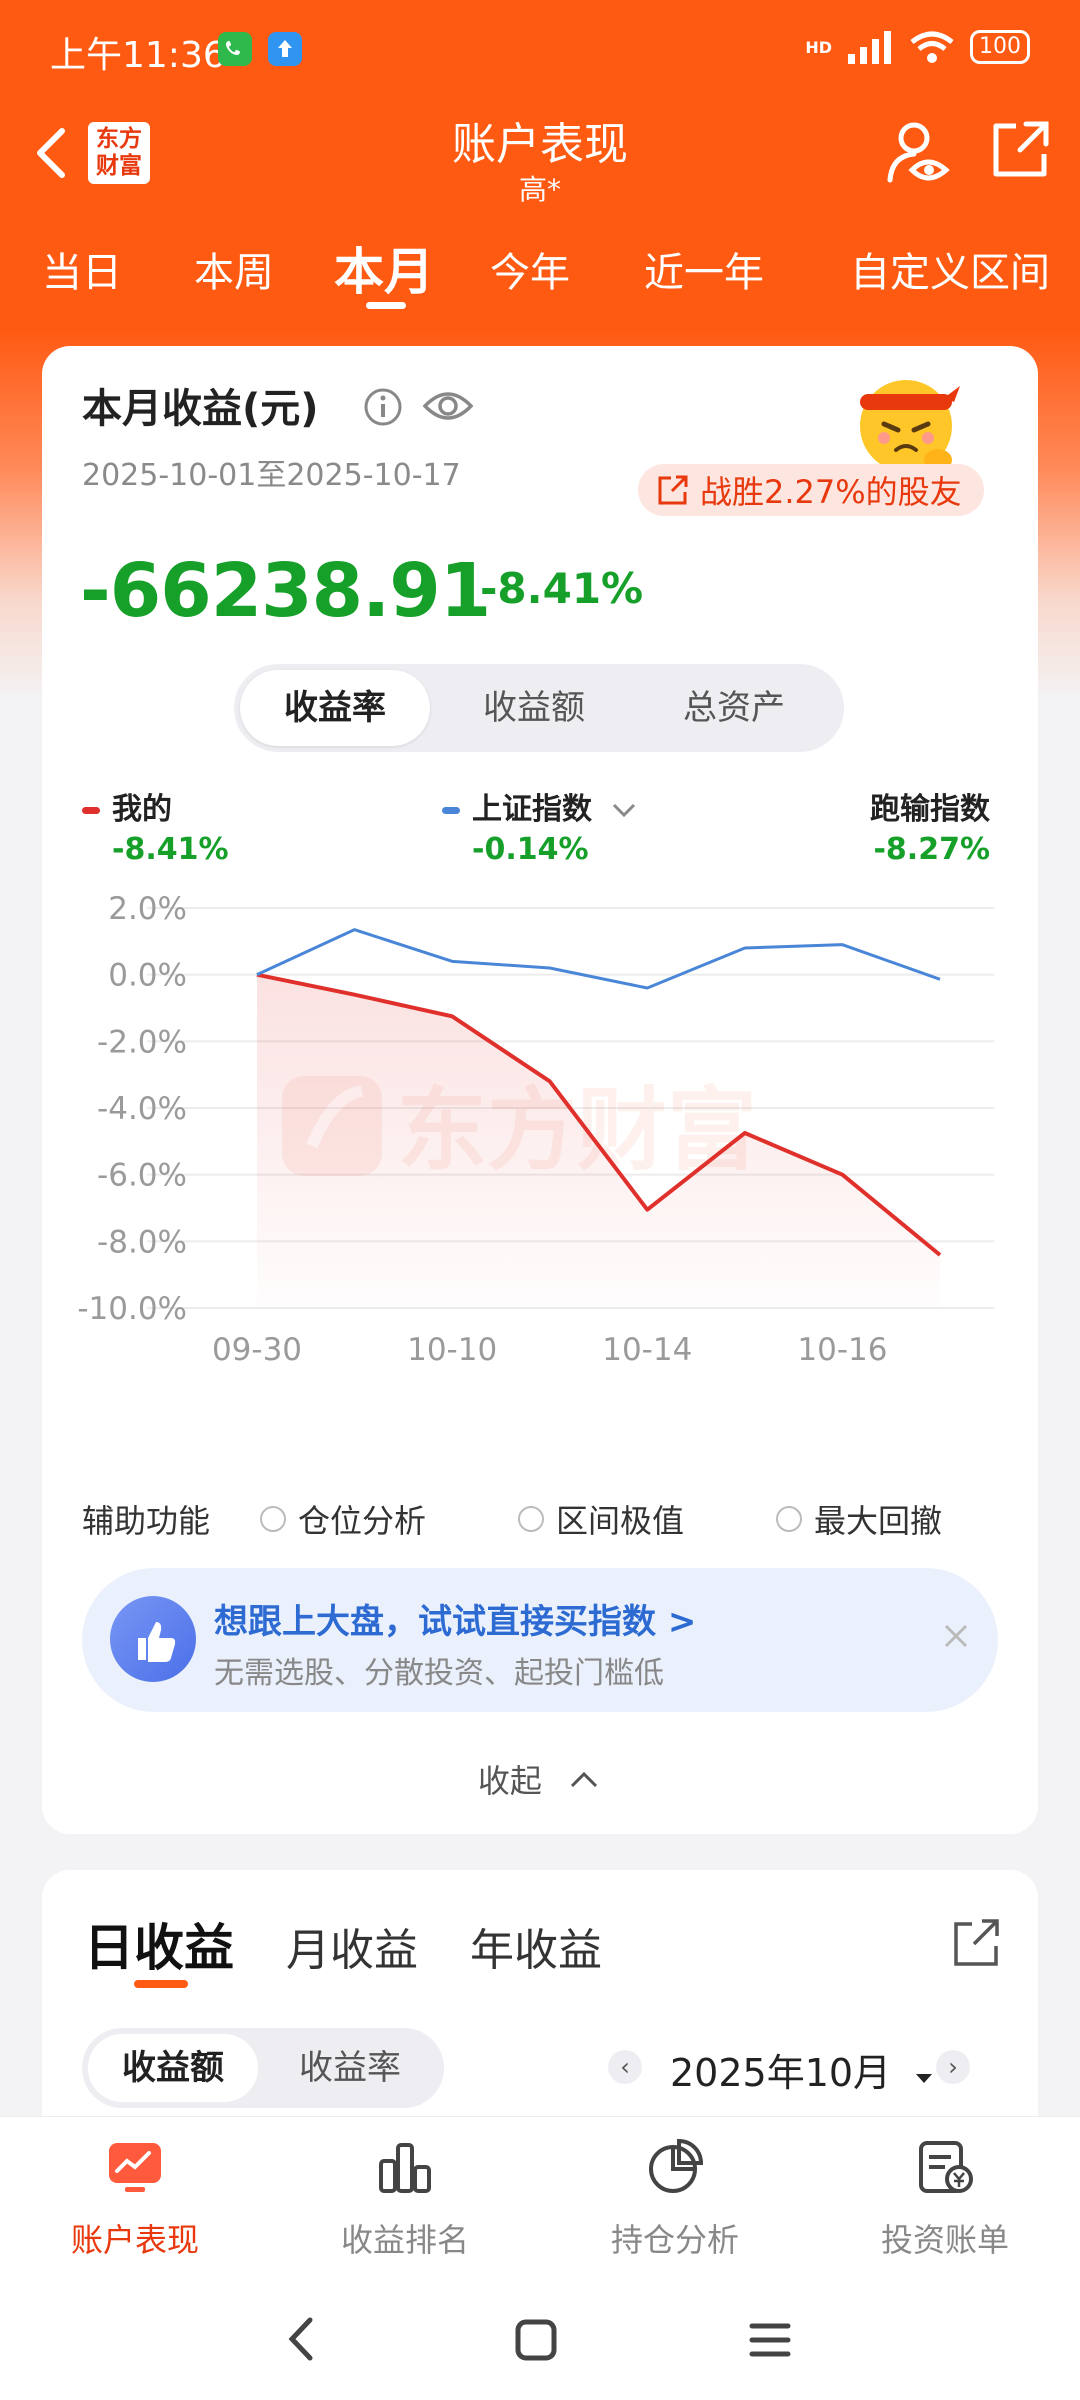 The width and height of the screenshot is (1080, 2400). What do you see at coordinates (439, 1673) in the screenshot?
I see `promo-subtitle: 无需选股、分散投资、起投门槛低` at bounding box center [439, 1673].